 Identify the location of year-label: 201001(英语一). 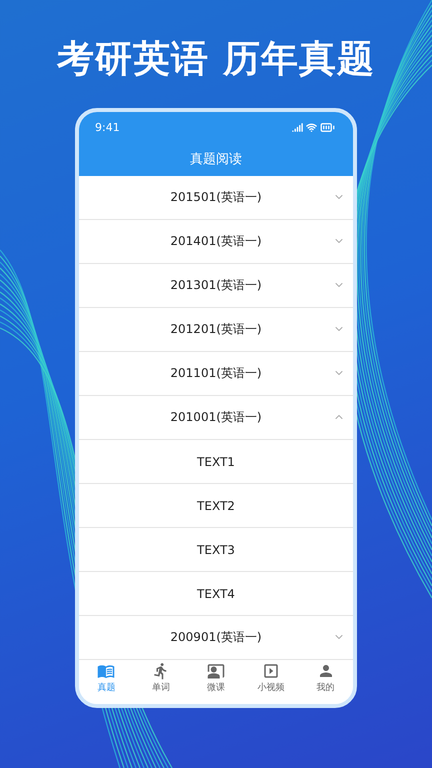
(216, 417).